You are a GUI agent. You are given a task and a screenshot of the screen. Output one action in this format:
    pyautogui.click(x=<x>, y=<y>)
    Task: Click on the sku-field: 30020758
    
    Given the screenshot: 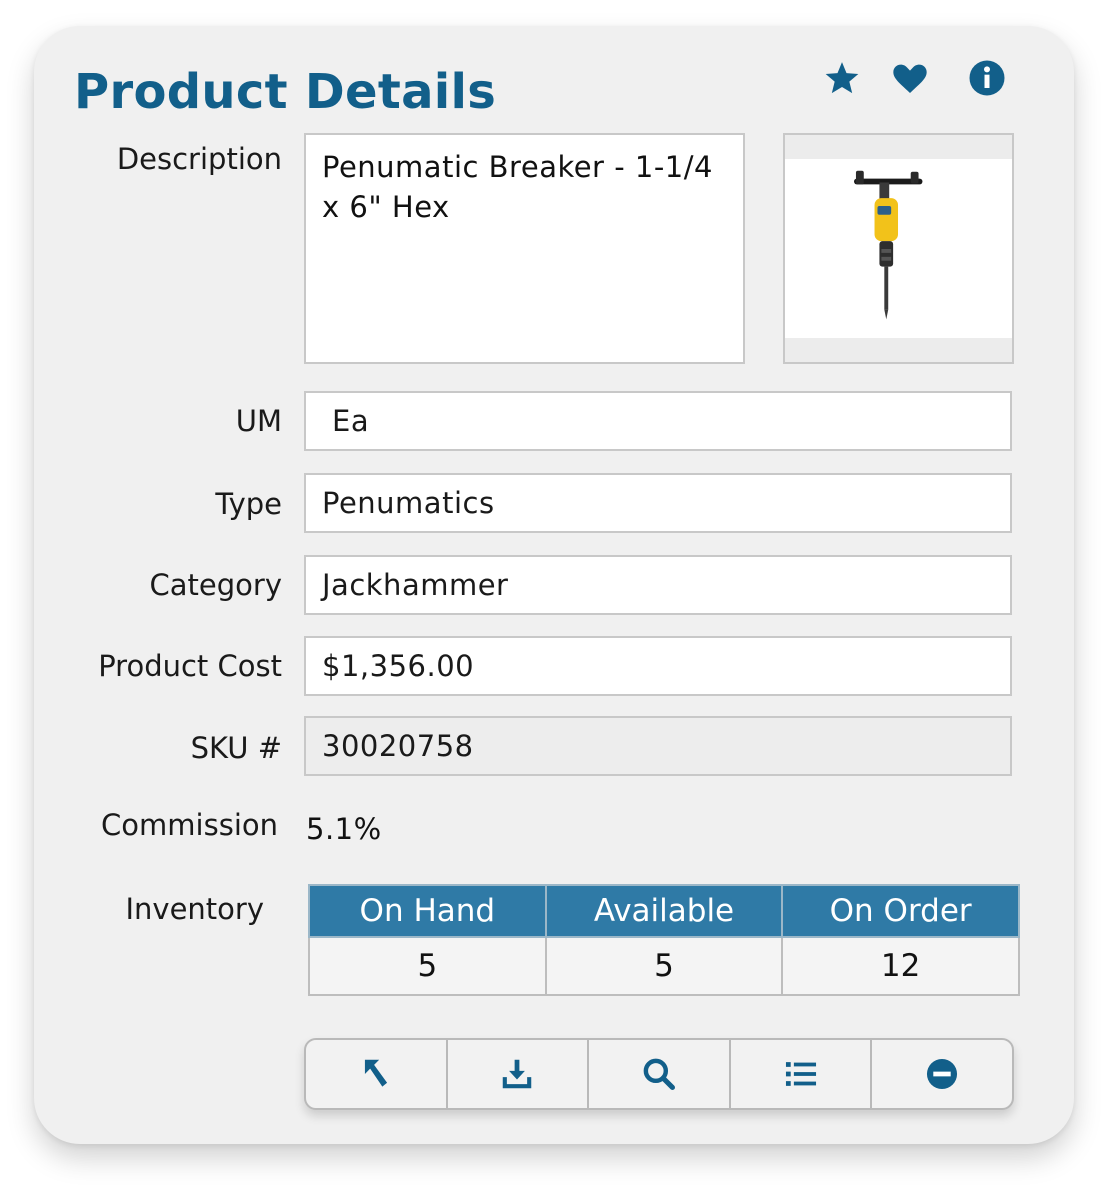 What is the action you would take?
    pyautogui.click(x=658, y=746)
    